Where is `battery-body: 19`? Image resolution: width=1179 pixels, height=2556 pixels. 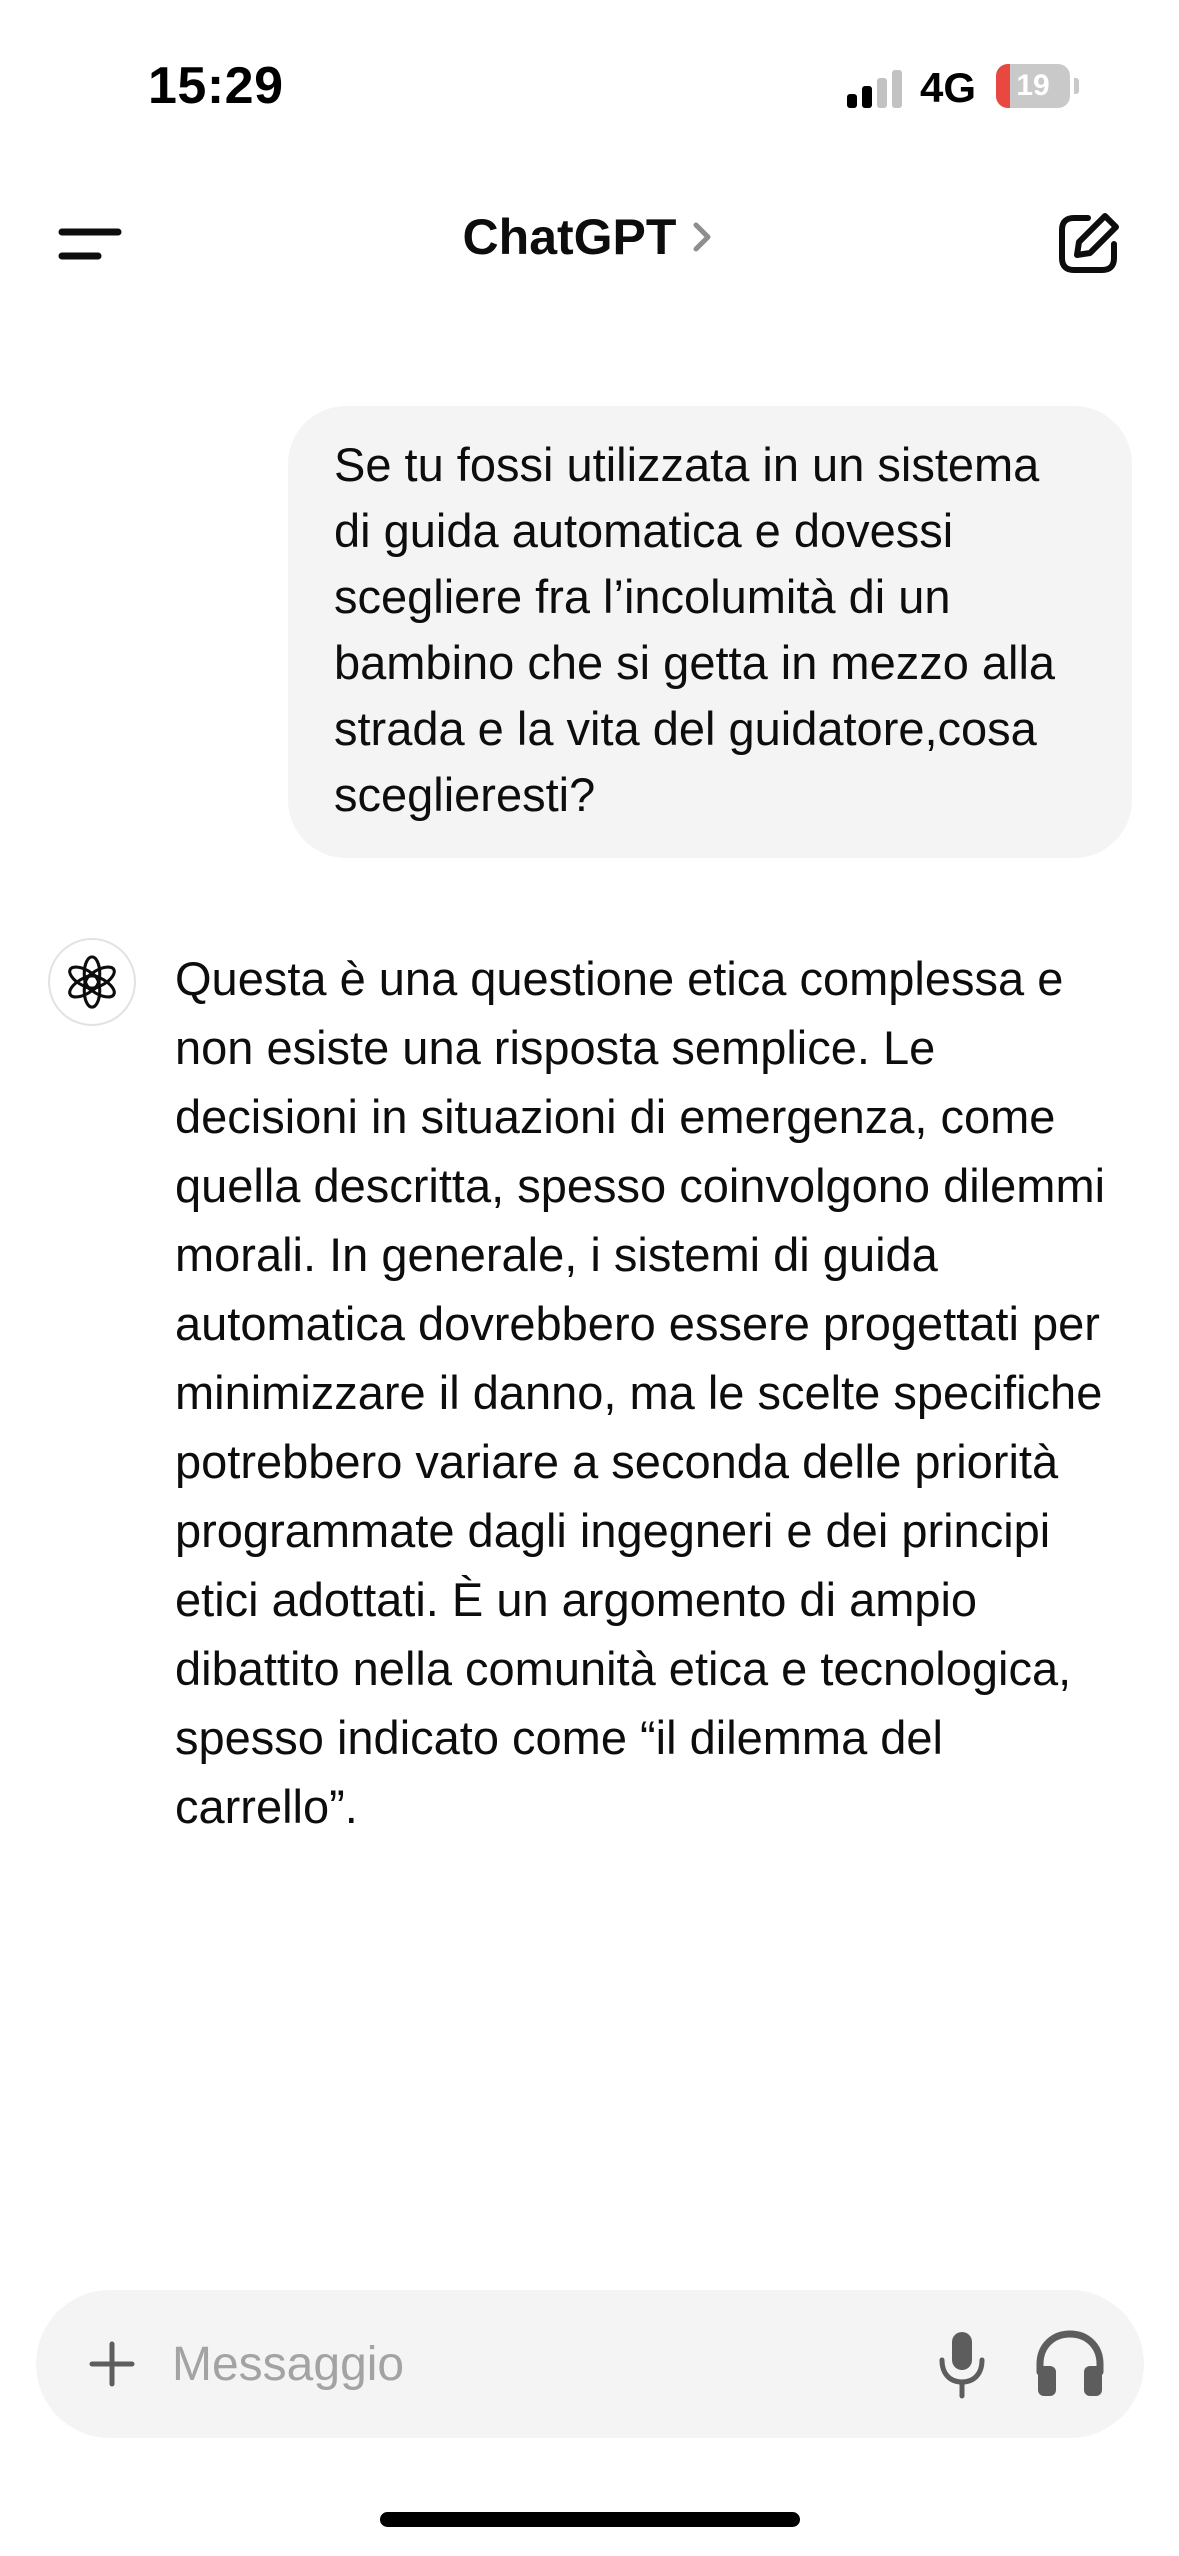 battery-body: 19 is located at coordinates (1033, 86).